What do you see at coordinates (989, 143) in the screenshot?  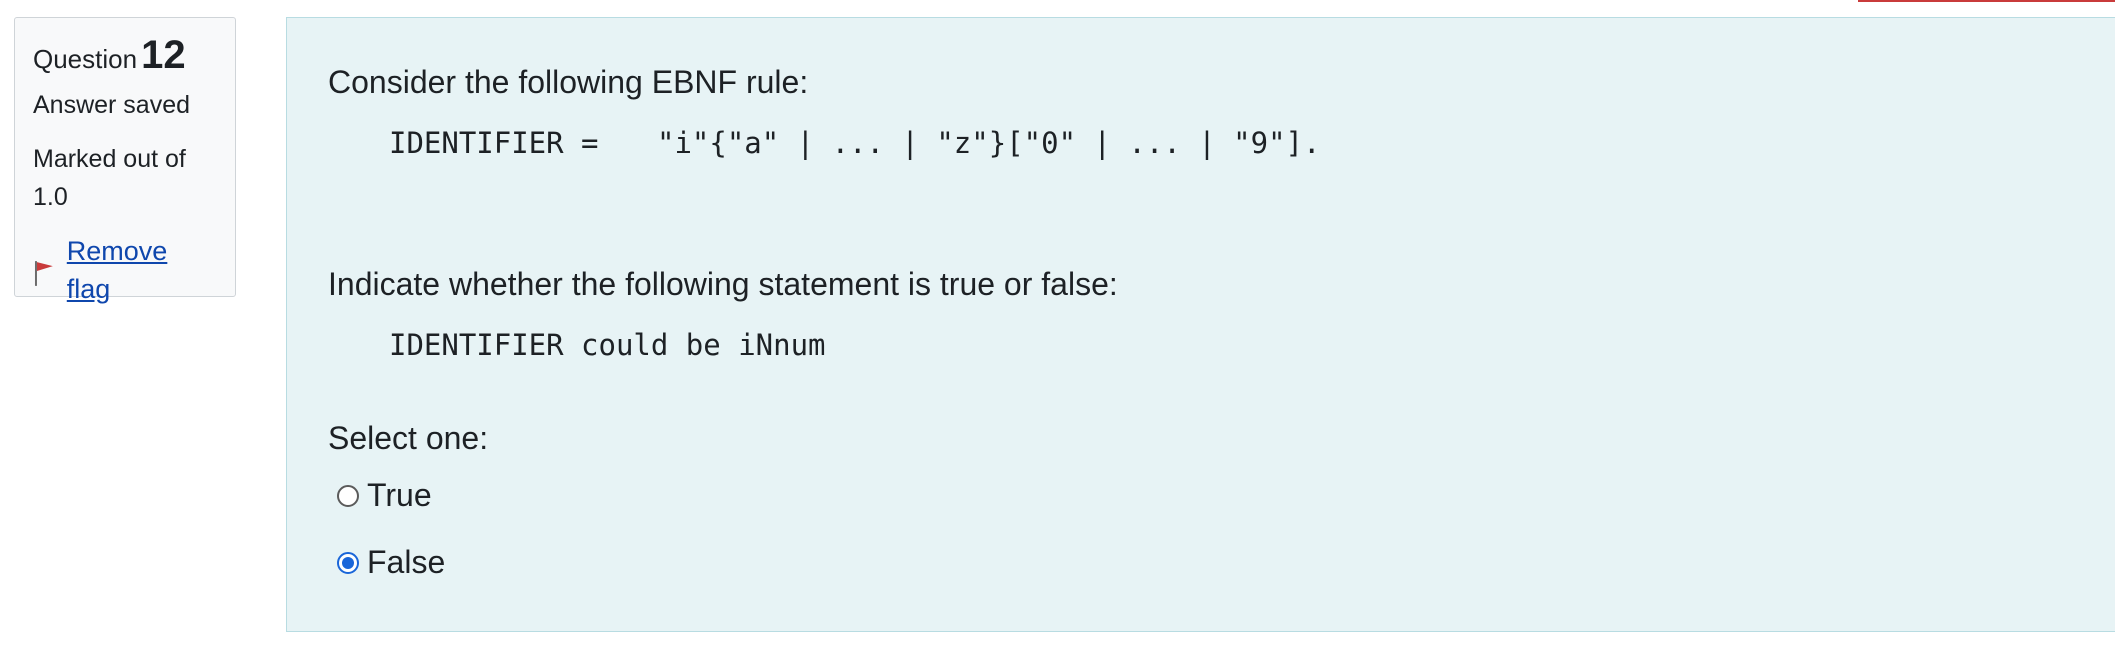 I see `ebnf-rule-rhs: "i"{"a" | ... | "z"}["0" | ... | "9"].` at bounding box center [989, 143].